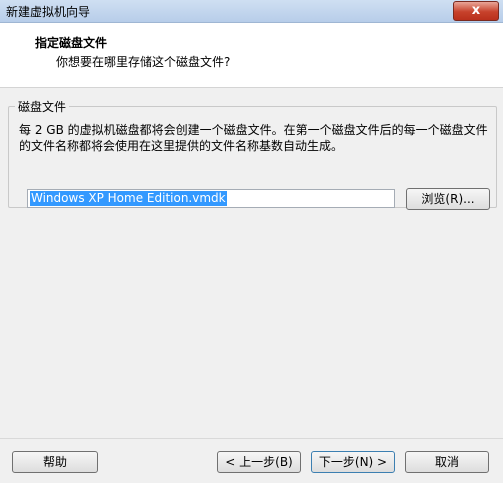 The width and height of the screenshot is (503, 483). I want to click on wizard-footer: 帮助 < 上一步(B) 下一步(N) > 取消, so click(251, 460).